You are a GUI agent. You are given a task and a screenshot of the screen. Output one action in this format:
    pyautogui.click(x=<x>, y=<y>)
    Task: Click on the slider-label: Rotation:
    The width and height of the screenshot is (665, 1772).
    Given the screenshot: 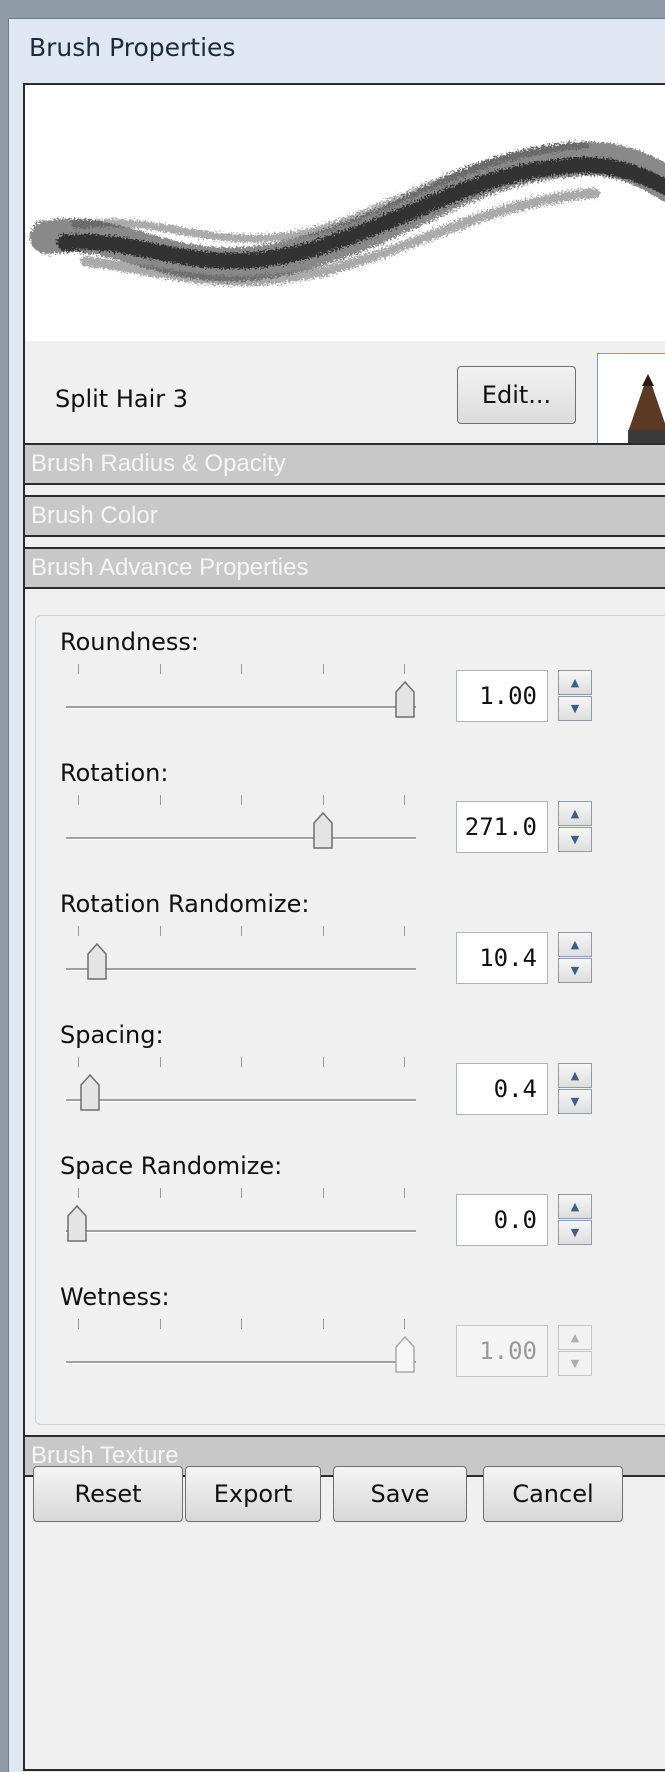 What is the action you would take?
    pyautogui.click(x=114, y=773)
    